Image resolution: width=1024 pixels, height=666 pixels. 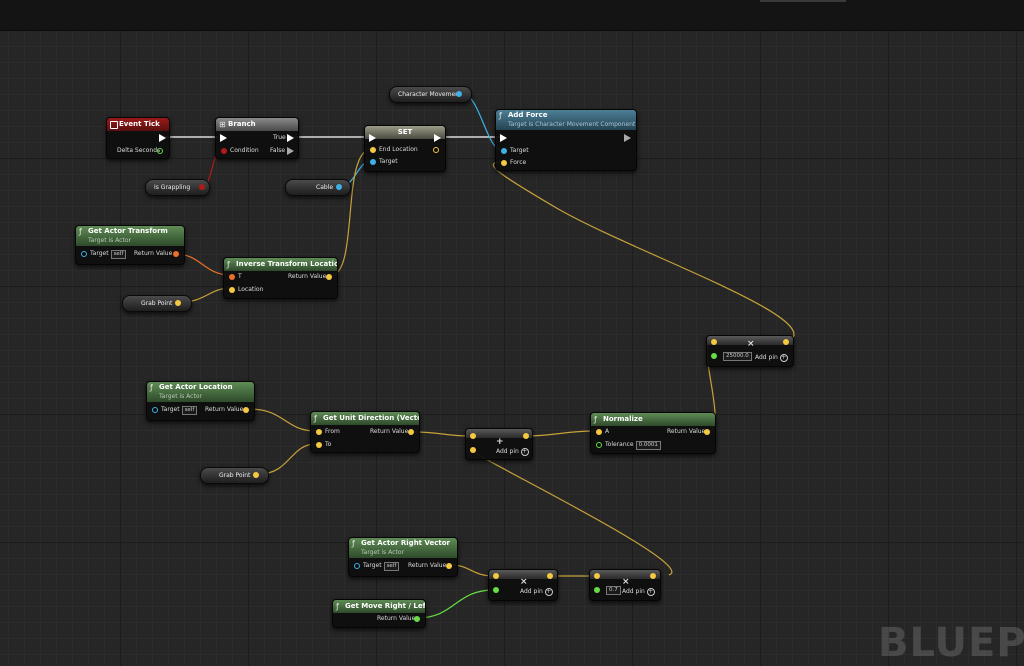 I want to click on inverse-transform-location-label: Location, so click(x=251, y=289).